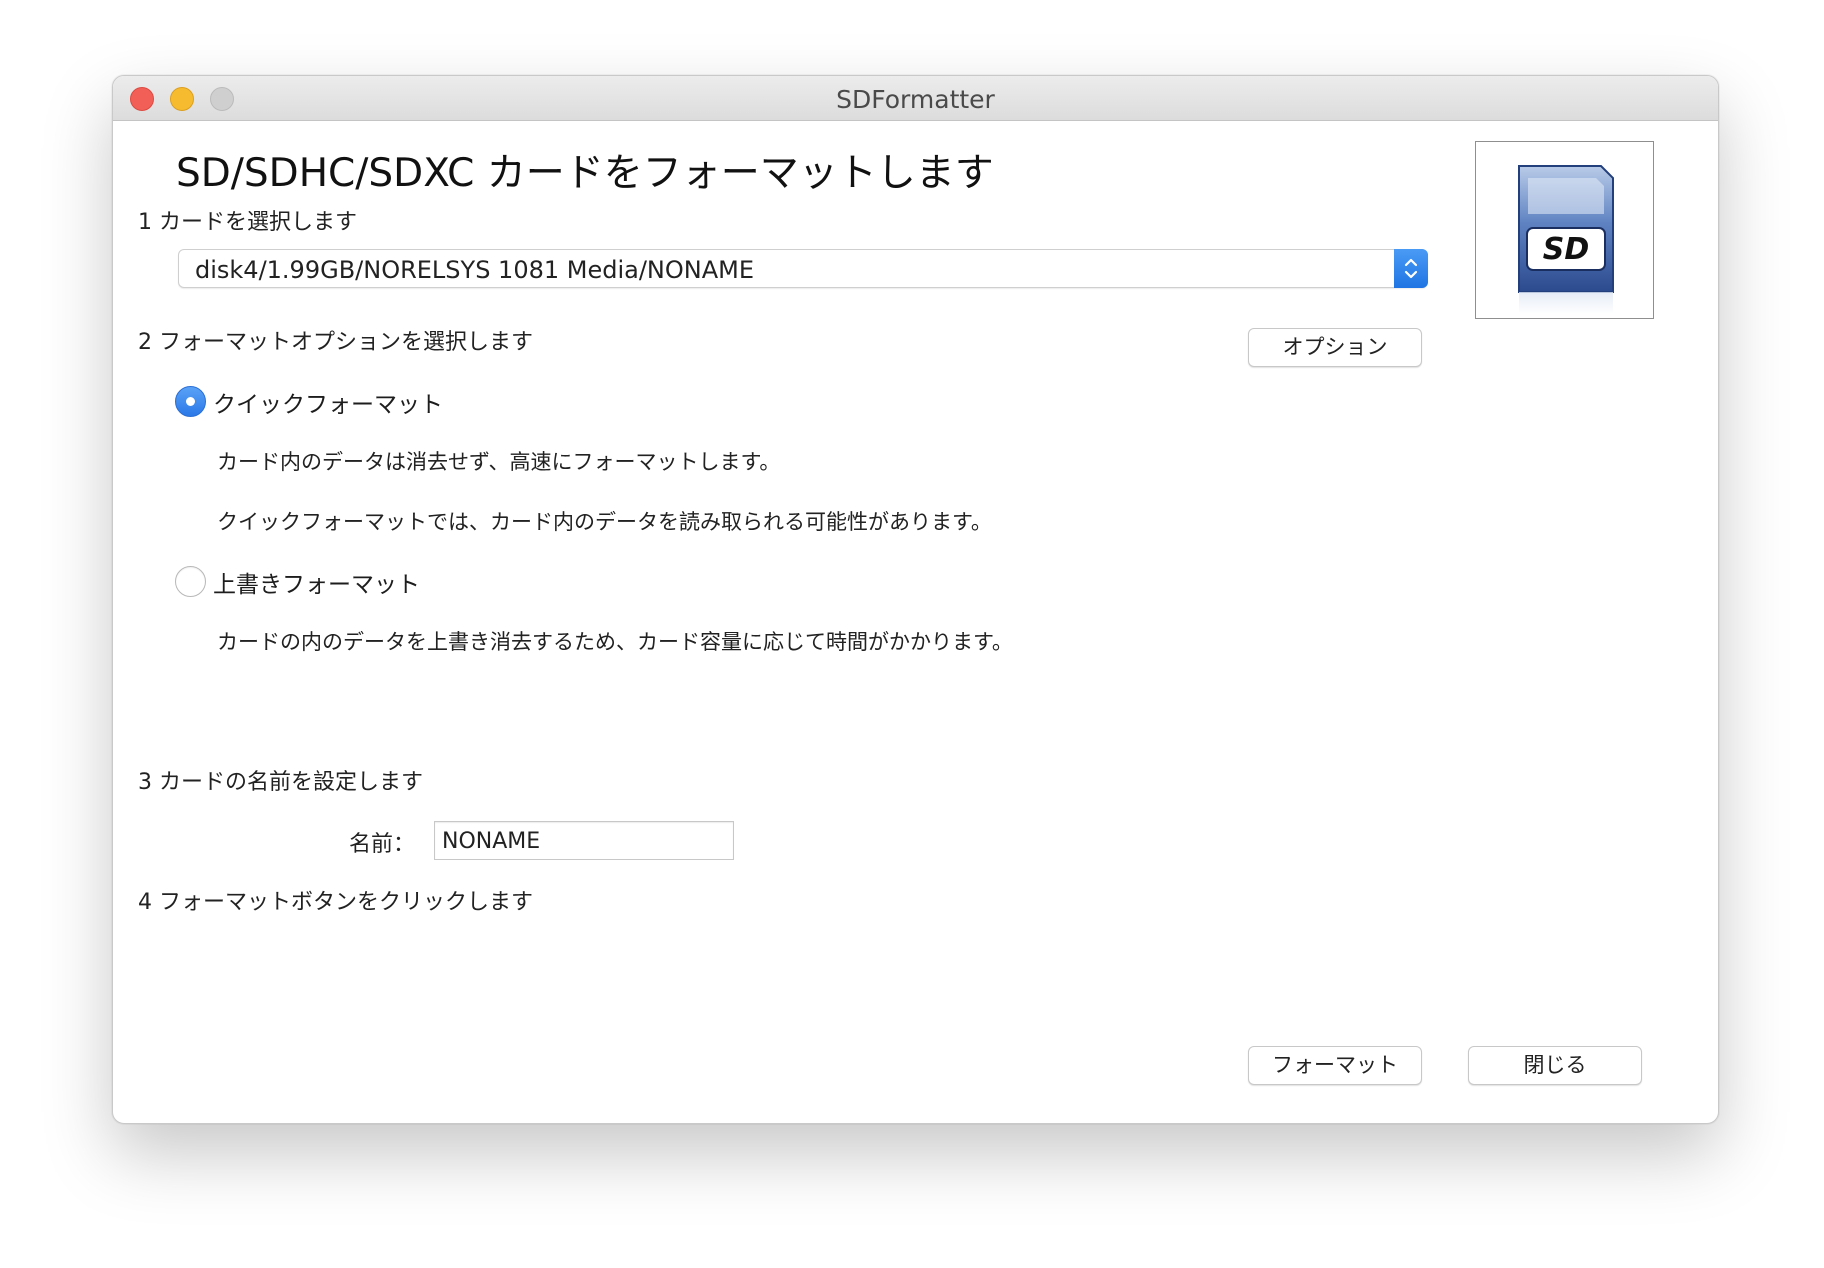  Describe the element at coordinates (615, 642) in the screenshot. I see `overwrite-format-description: カードの内のデータを上書き消去するため、カード容量に応じて時間がかかります。` at that location.